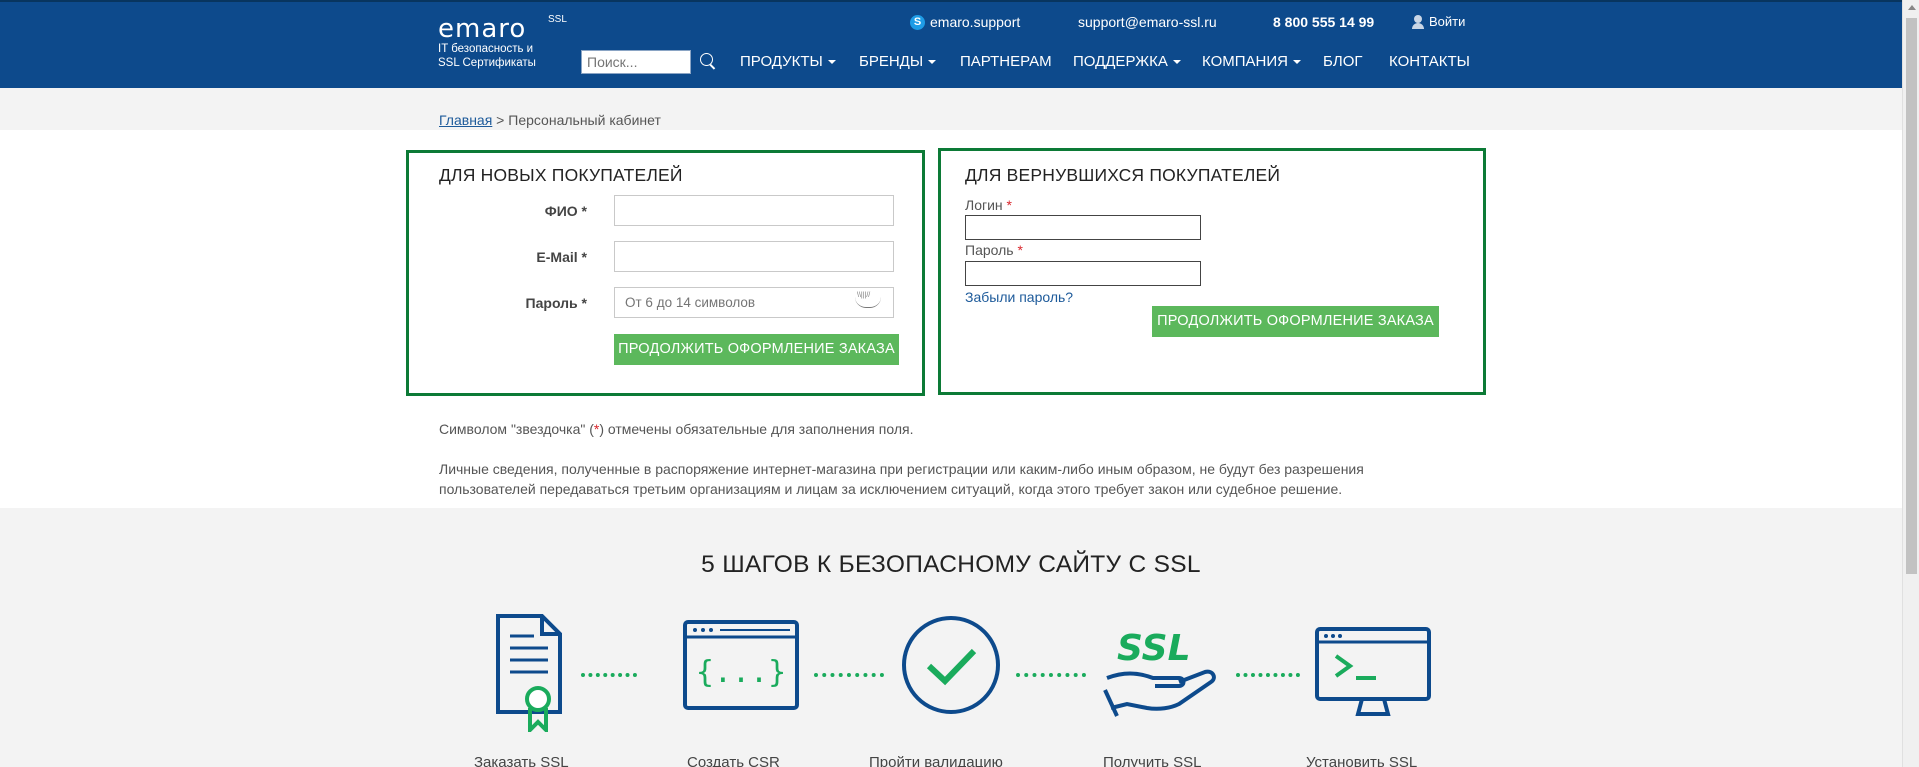 The height and width of the screenshot is (767, 1919). What do you see at coordinates (781, 61) in the screenshot?
I see `nav-products-label: ПРОДУКТЫ` at bounding box center [781, 61].